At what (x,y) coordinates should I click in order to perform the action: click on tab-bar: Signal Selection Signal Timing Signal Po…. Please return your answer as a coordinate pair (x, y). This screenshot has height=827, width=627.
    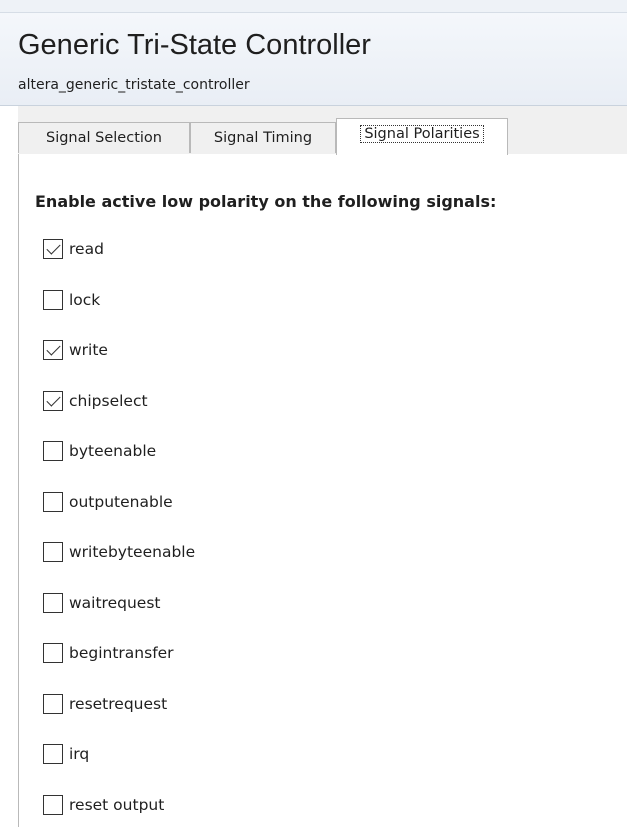
    Looking at the image, I should click on (322, 142).